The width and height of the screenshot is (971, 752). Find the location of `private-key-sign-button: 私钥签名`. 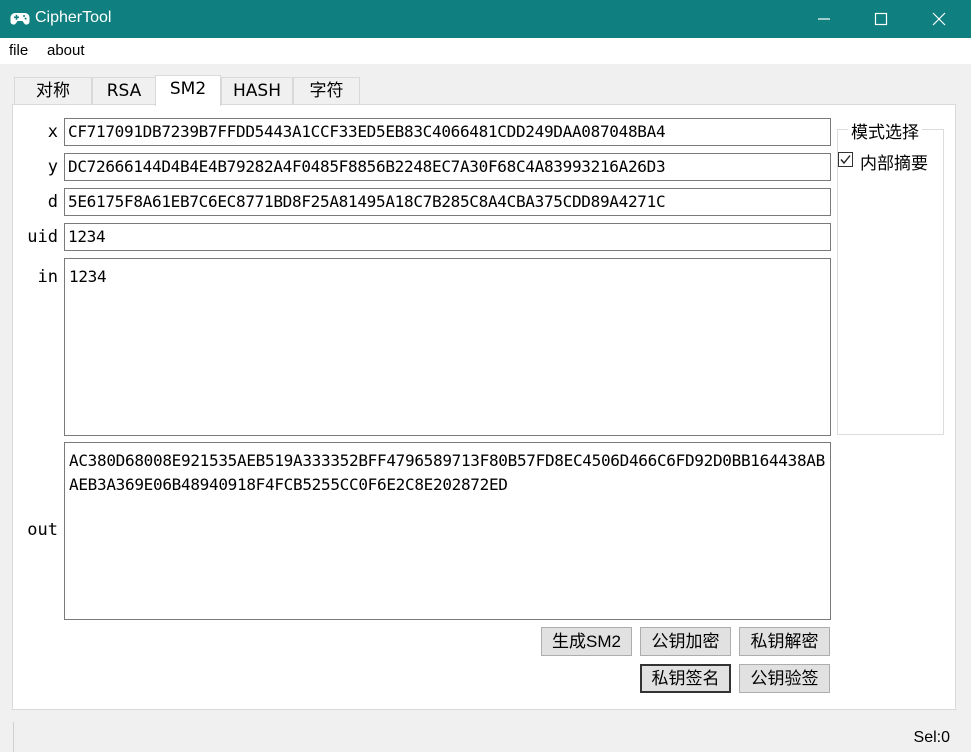

private-key-sign-button: 私钥签名 is located at coordinates (685, 678).